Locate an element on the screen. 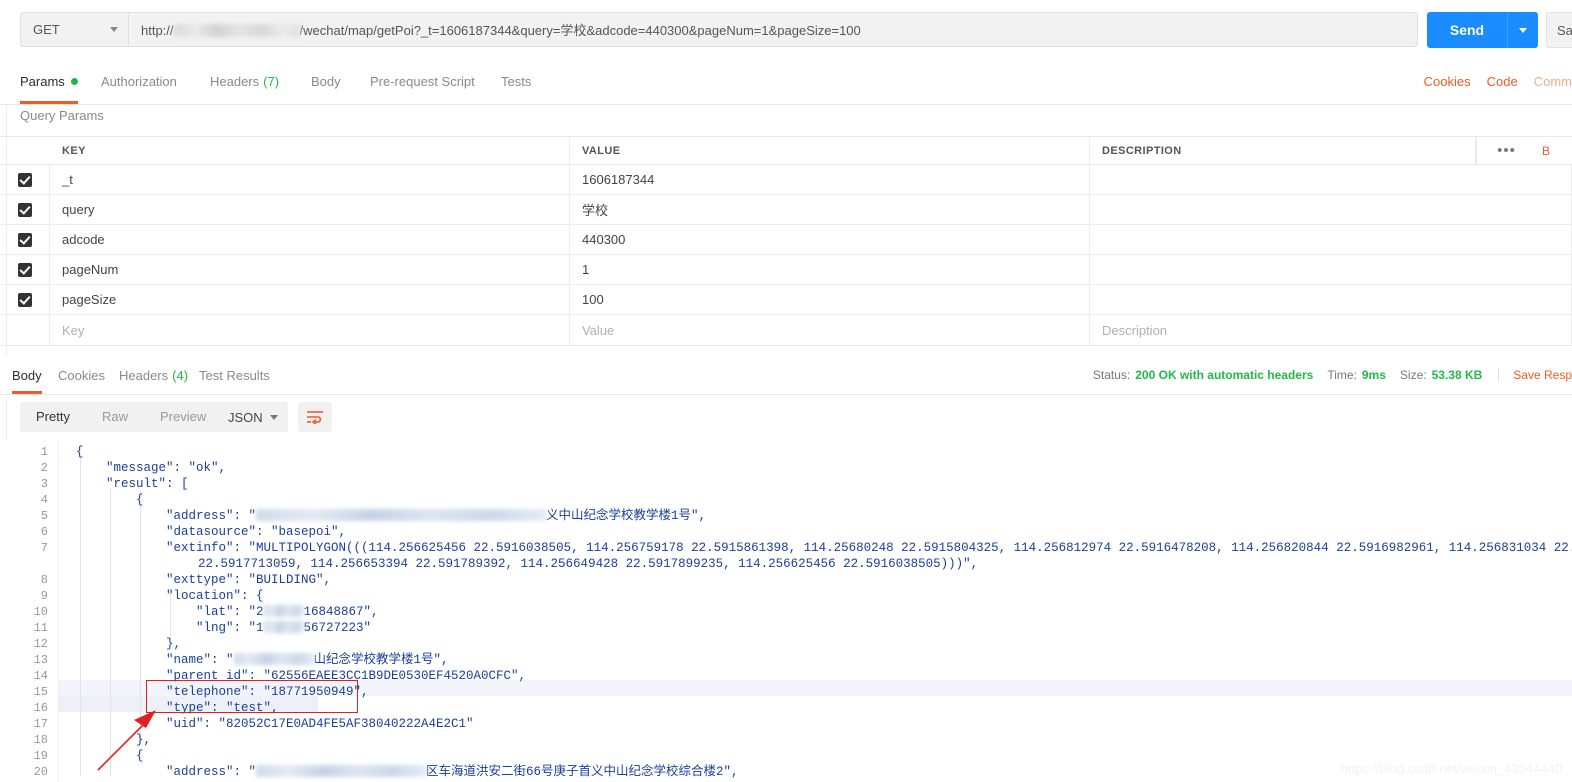 This screenshot has width=1572, height=782. time-label: Time: is located at coordinates (1342, 375).